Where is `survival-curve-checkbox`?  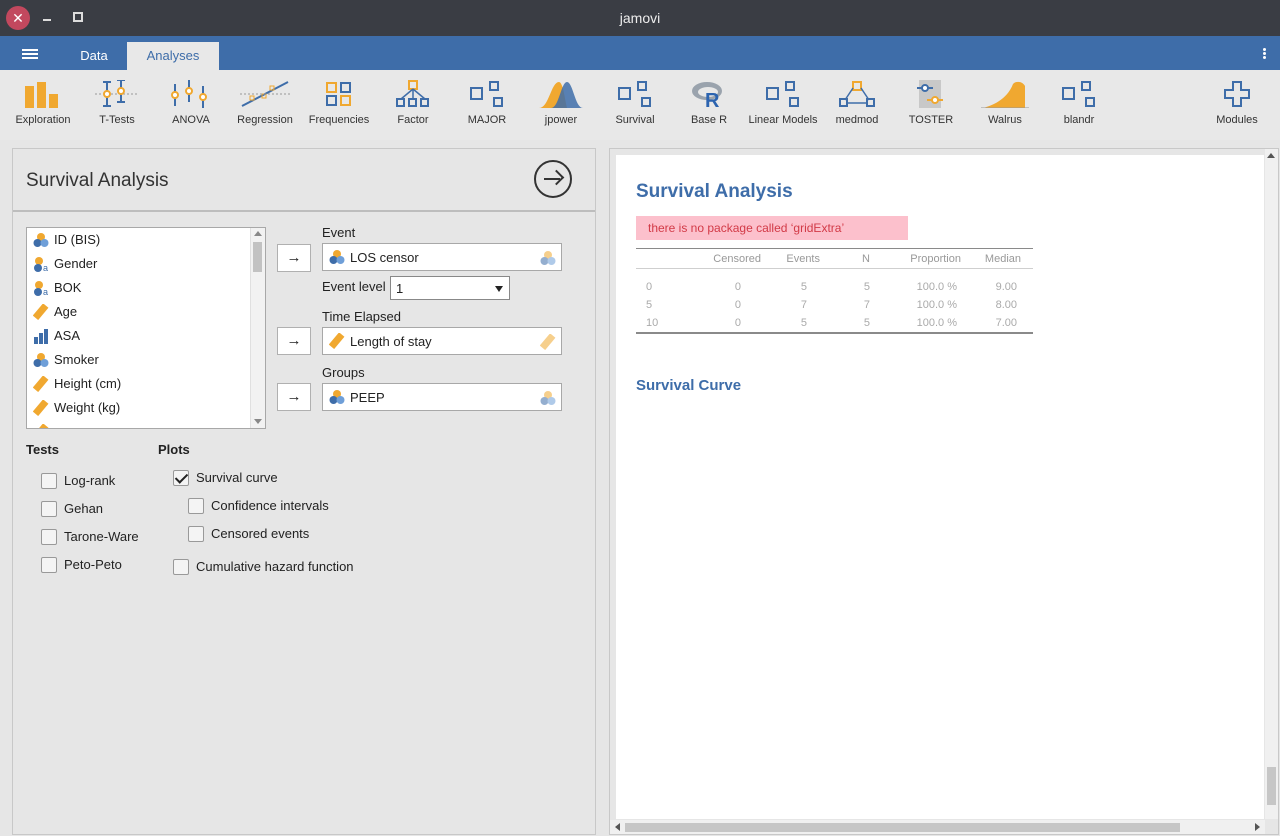 survival-curve-checkbox is located at coordinates (181, 478).